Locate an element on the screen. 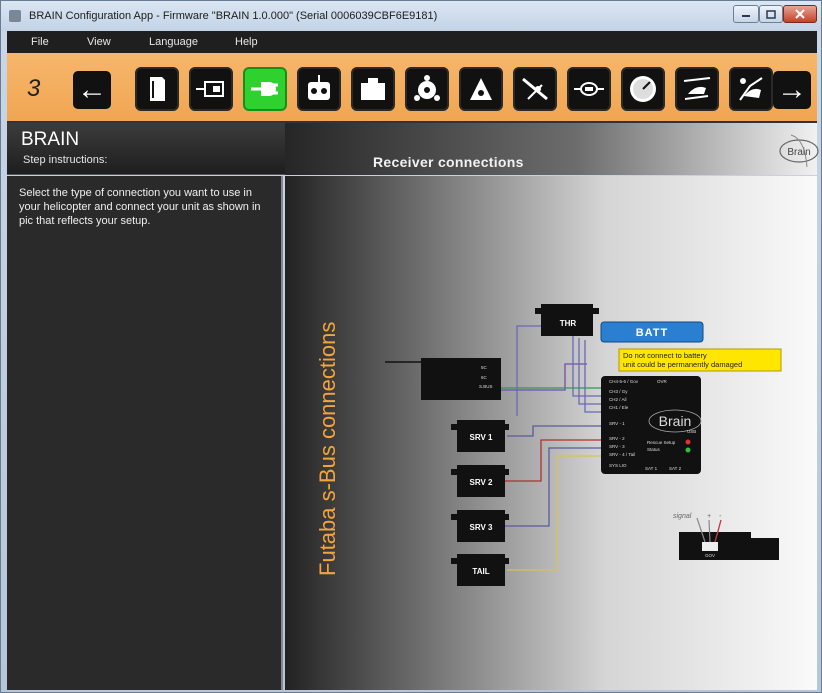 The image size is (822, 693). step-button-heli-flight is located at coordinates (697, 89).